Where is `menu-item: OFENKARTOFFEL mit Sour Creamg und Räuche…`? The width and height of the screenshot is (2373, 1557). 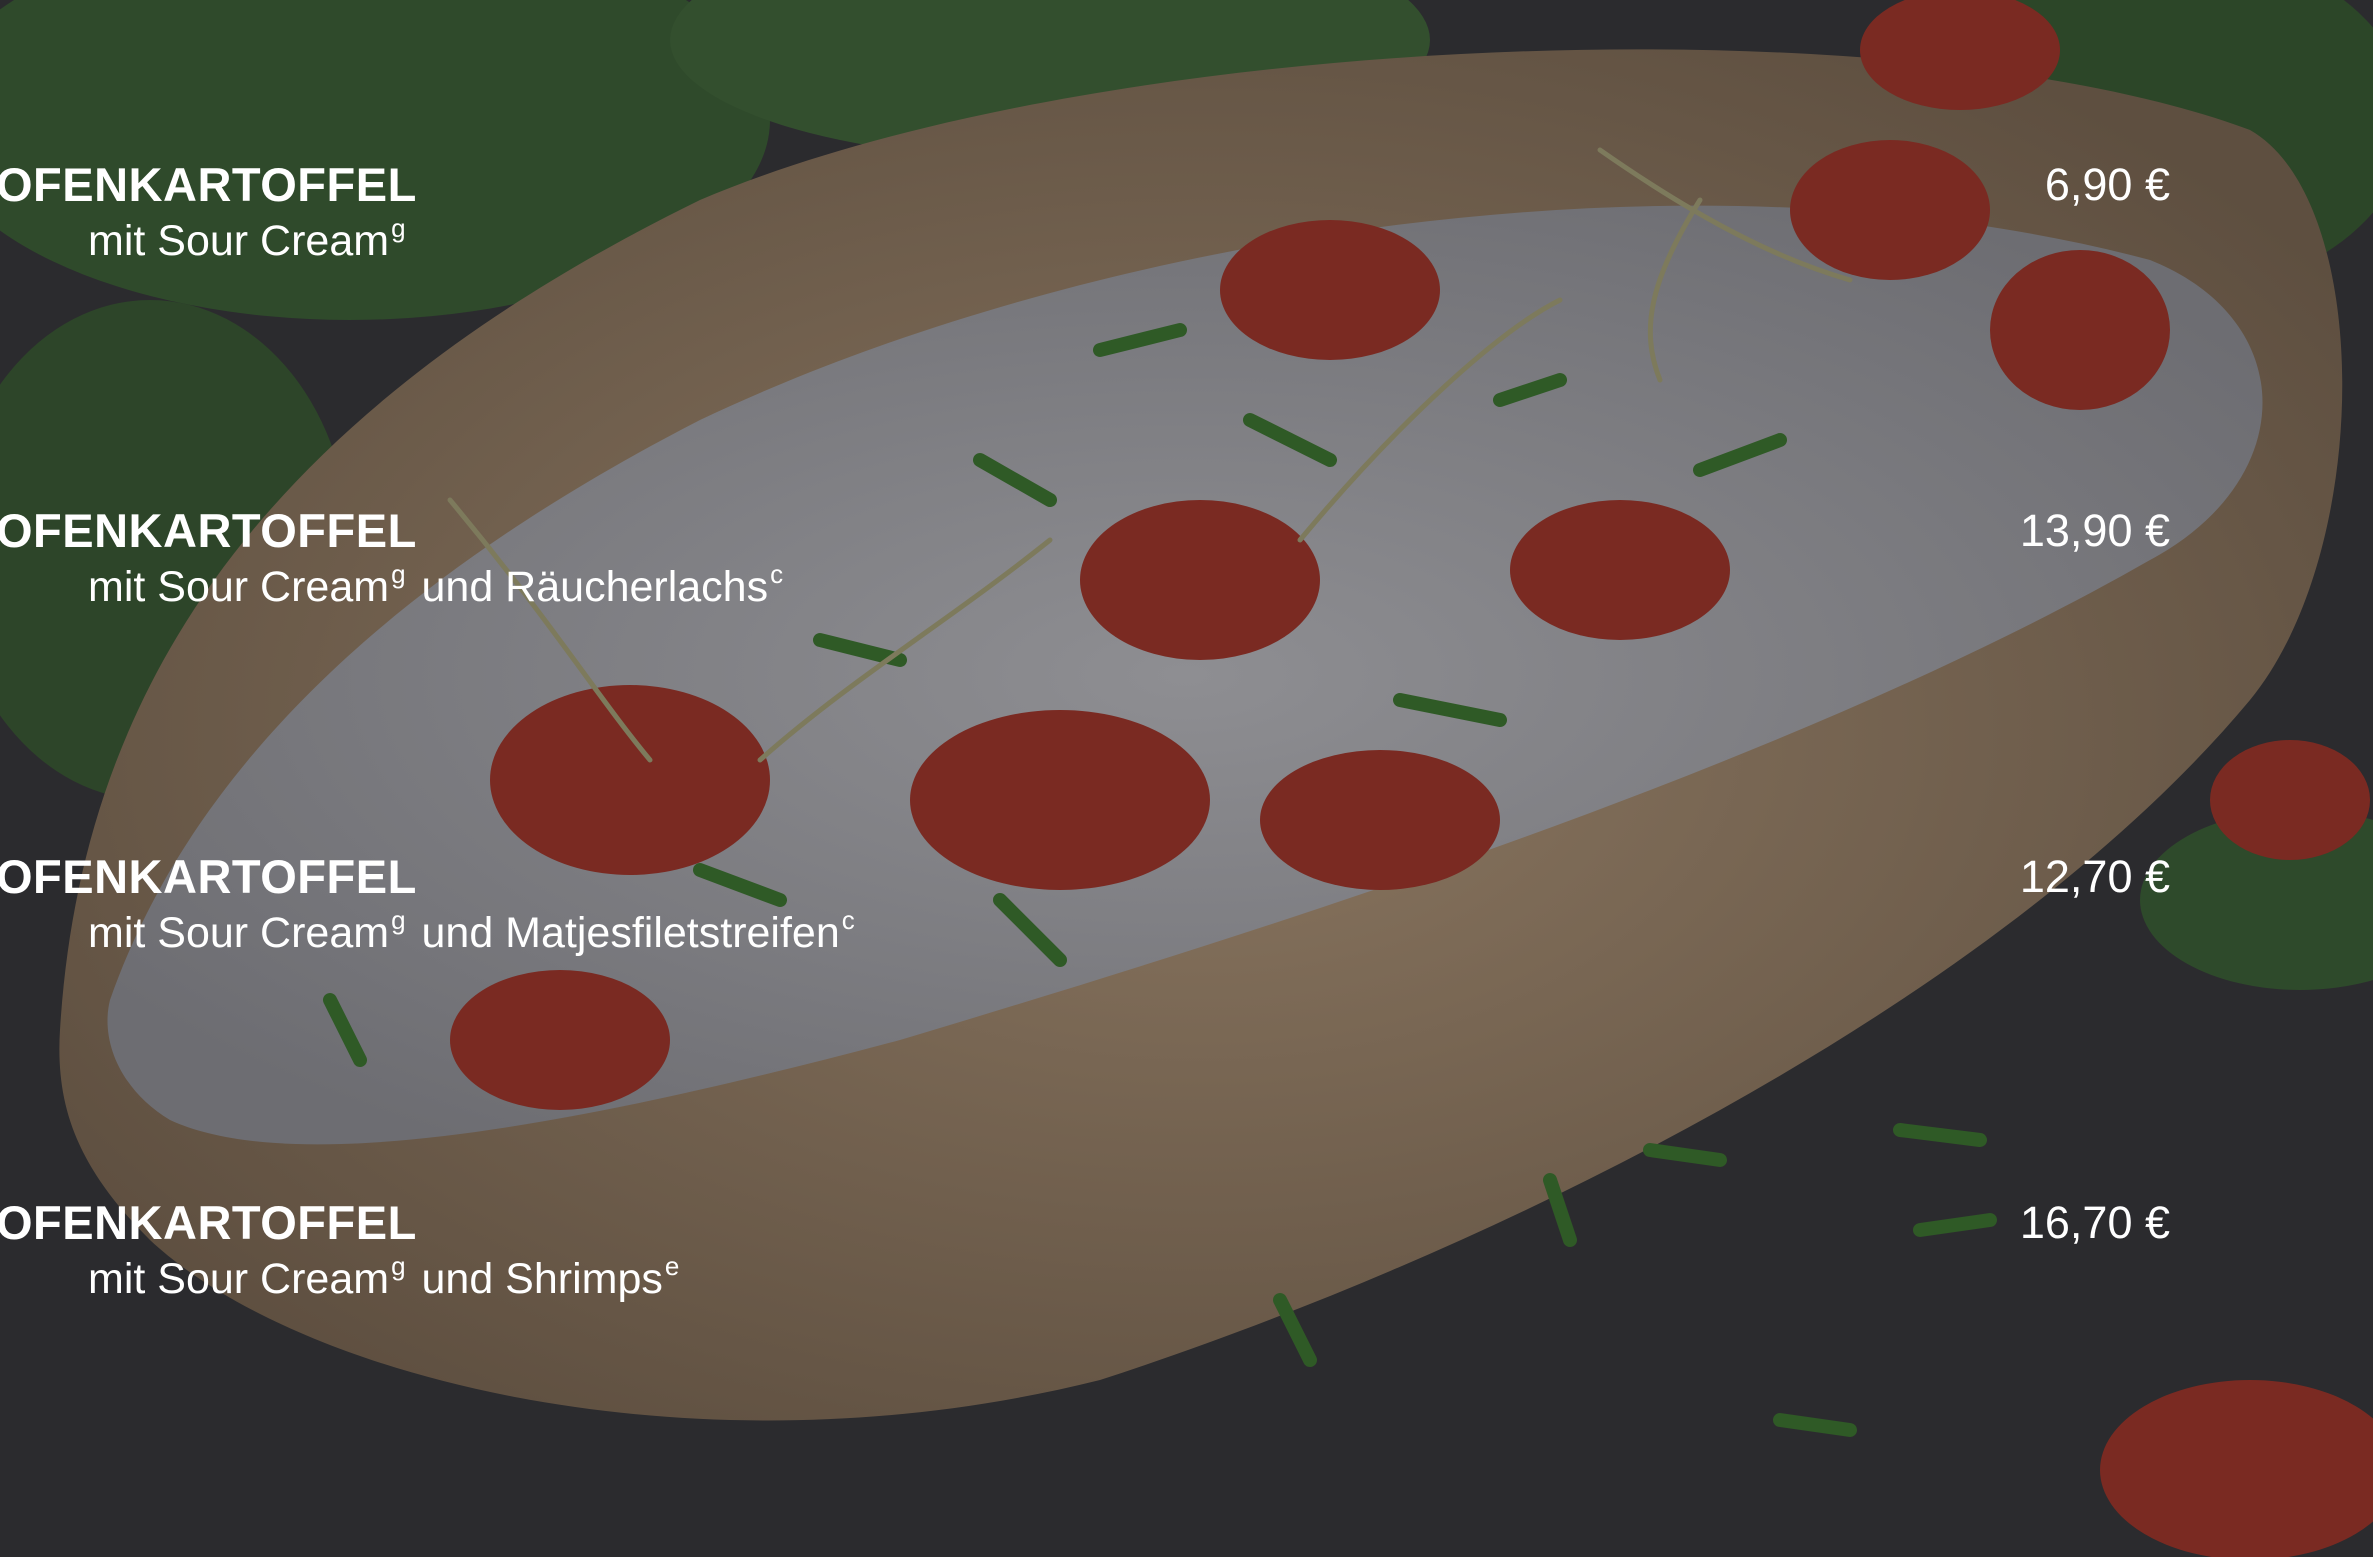 menu-item: OFENKARTOFFEL mit Sour Creamg und Räuche… is located at coordinates (1186, 568).